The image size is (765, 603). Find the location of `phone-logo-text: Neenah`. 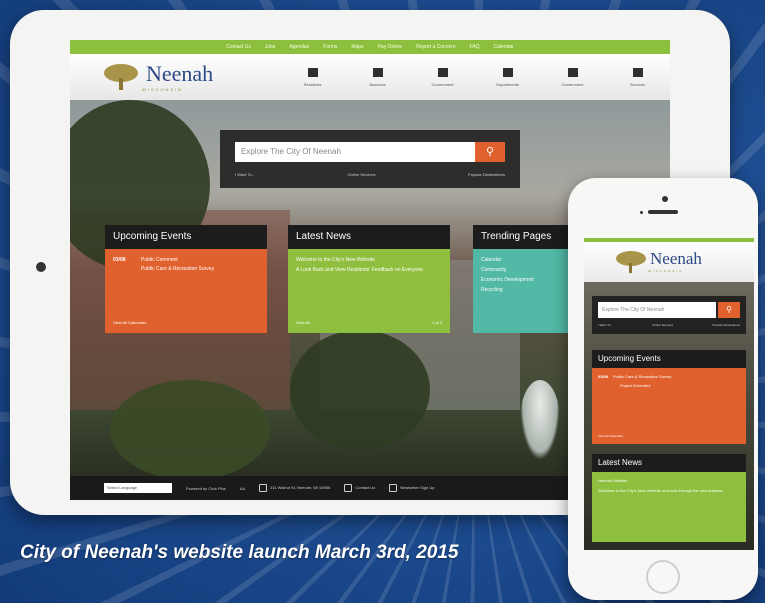

phone-logo-text: Neenah is located at coordinates (676, 258).